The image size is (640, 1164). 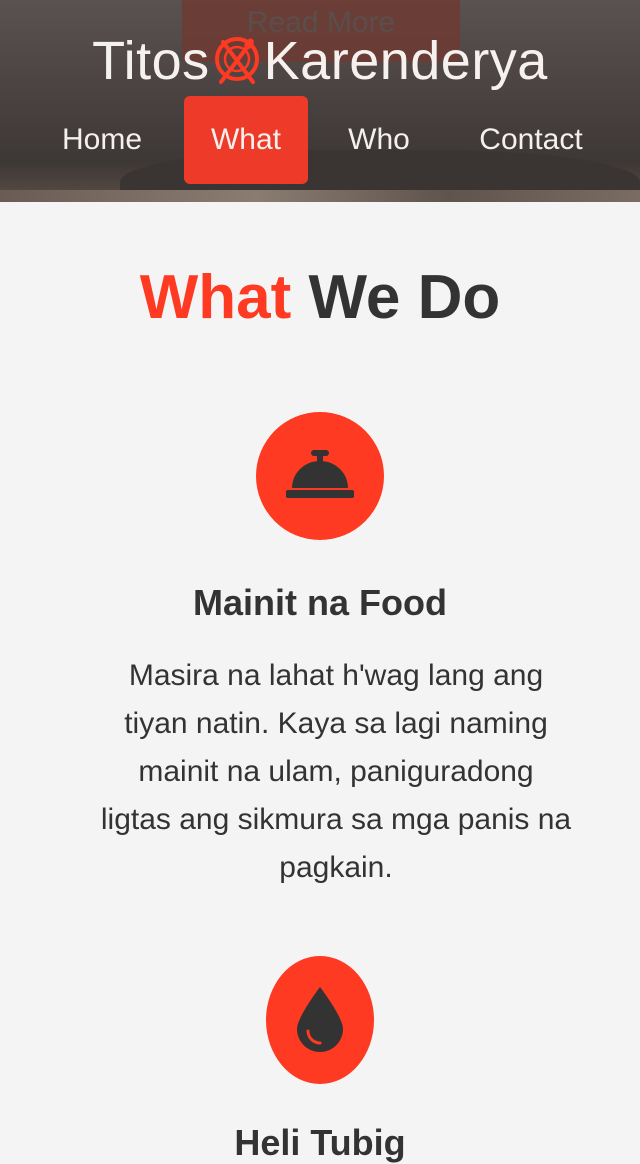 What do you see at coordinates (404, 297) in the screenshot?
I see `section-title-rest: We Do` at bounding box center [404, 297].